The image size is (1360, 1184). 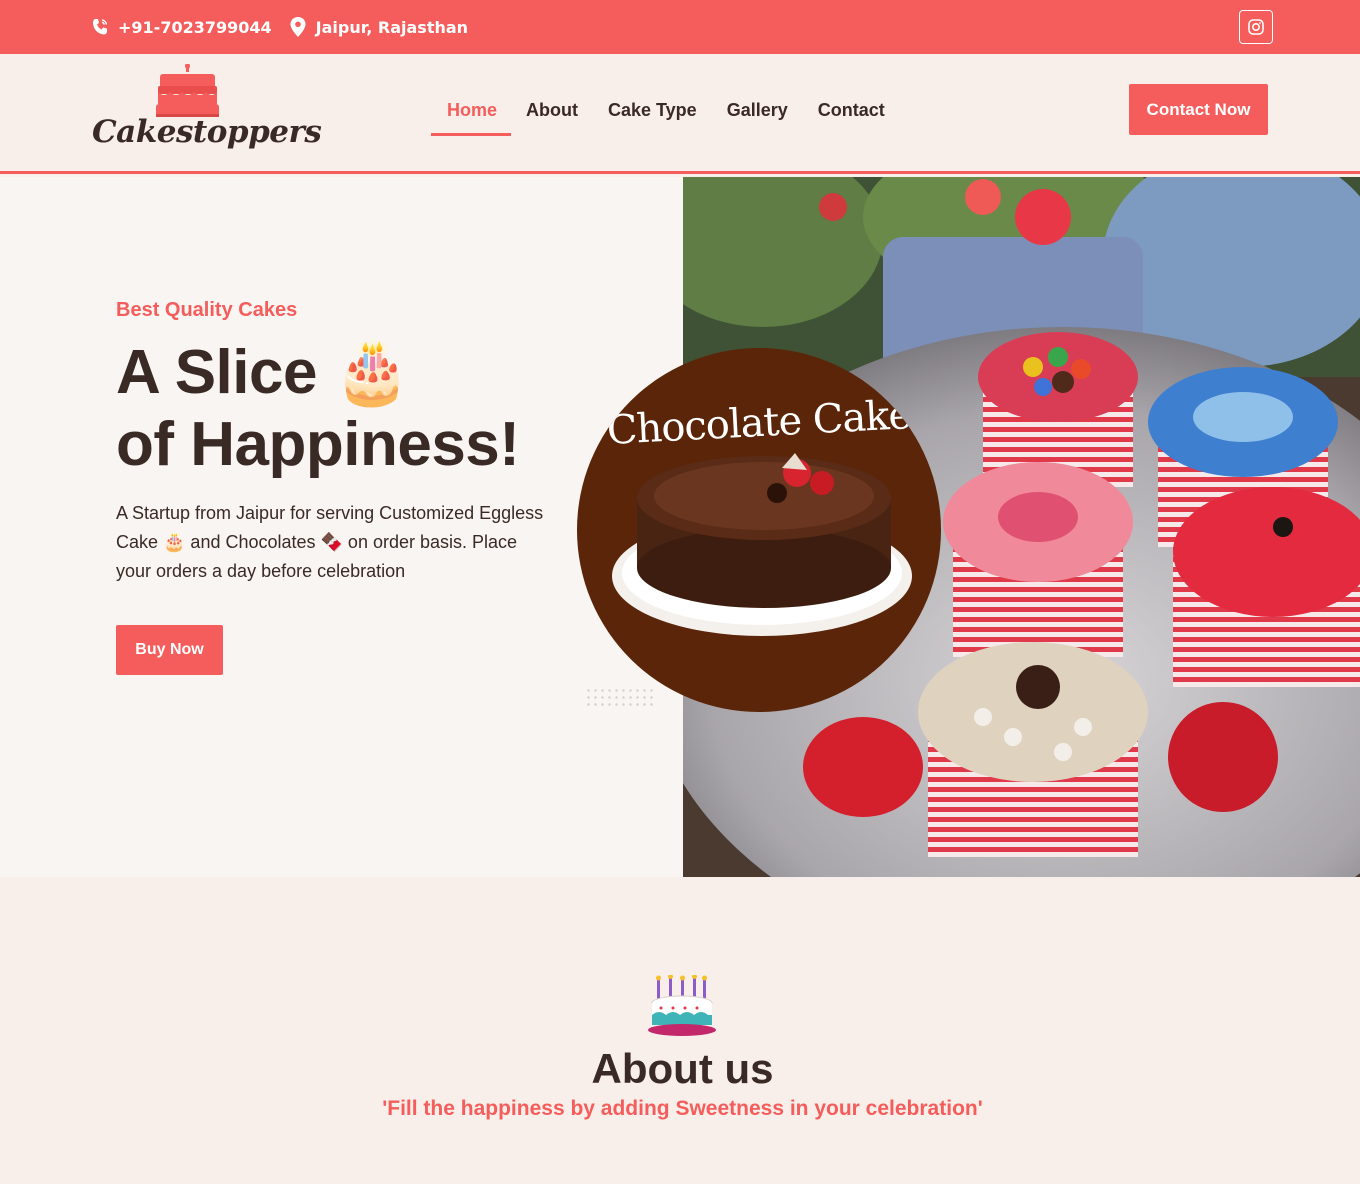 I want to click on instagram-icon, so click(x=1256, y=27).